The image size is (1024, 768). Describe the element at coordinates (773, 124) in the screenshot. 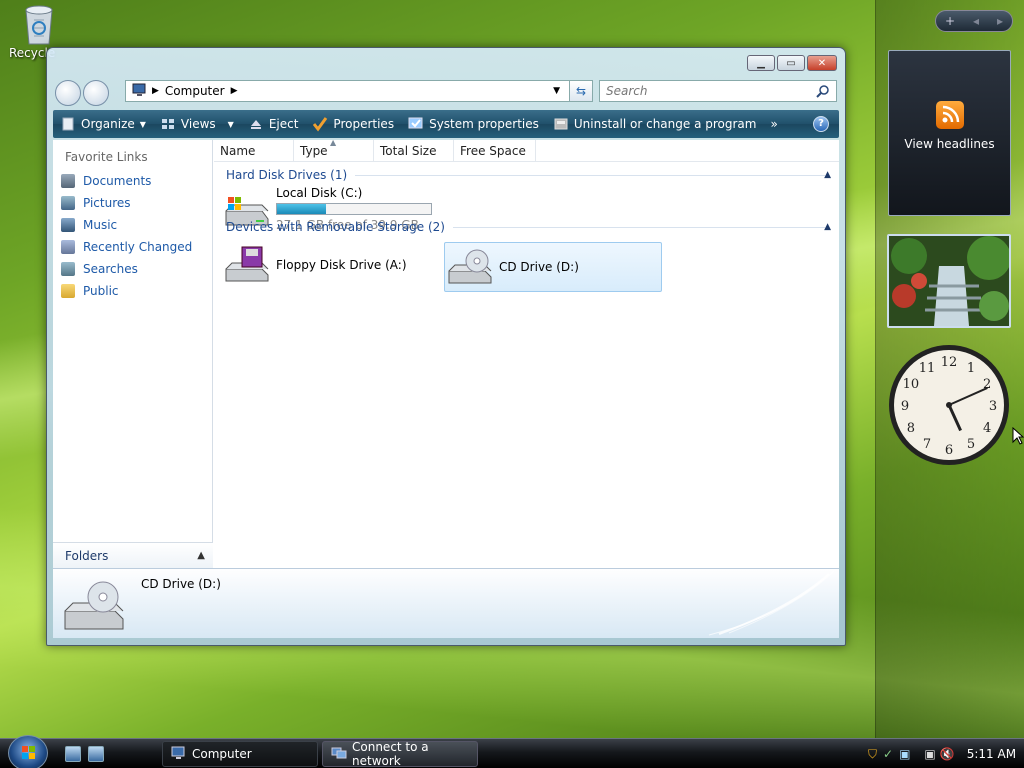

I see `more-commands-button: »` at that location.